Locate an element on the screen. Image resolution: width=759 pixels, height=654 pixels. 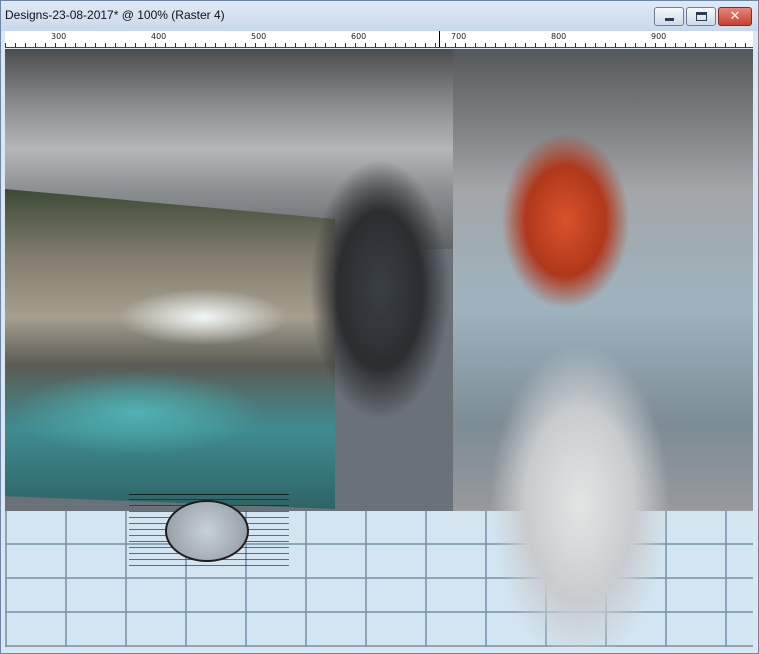
ruler-label-300: 300 is located at coordinates (59, 36).